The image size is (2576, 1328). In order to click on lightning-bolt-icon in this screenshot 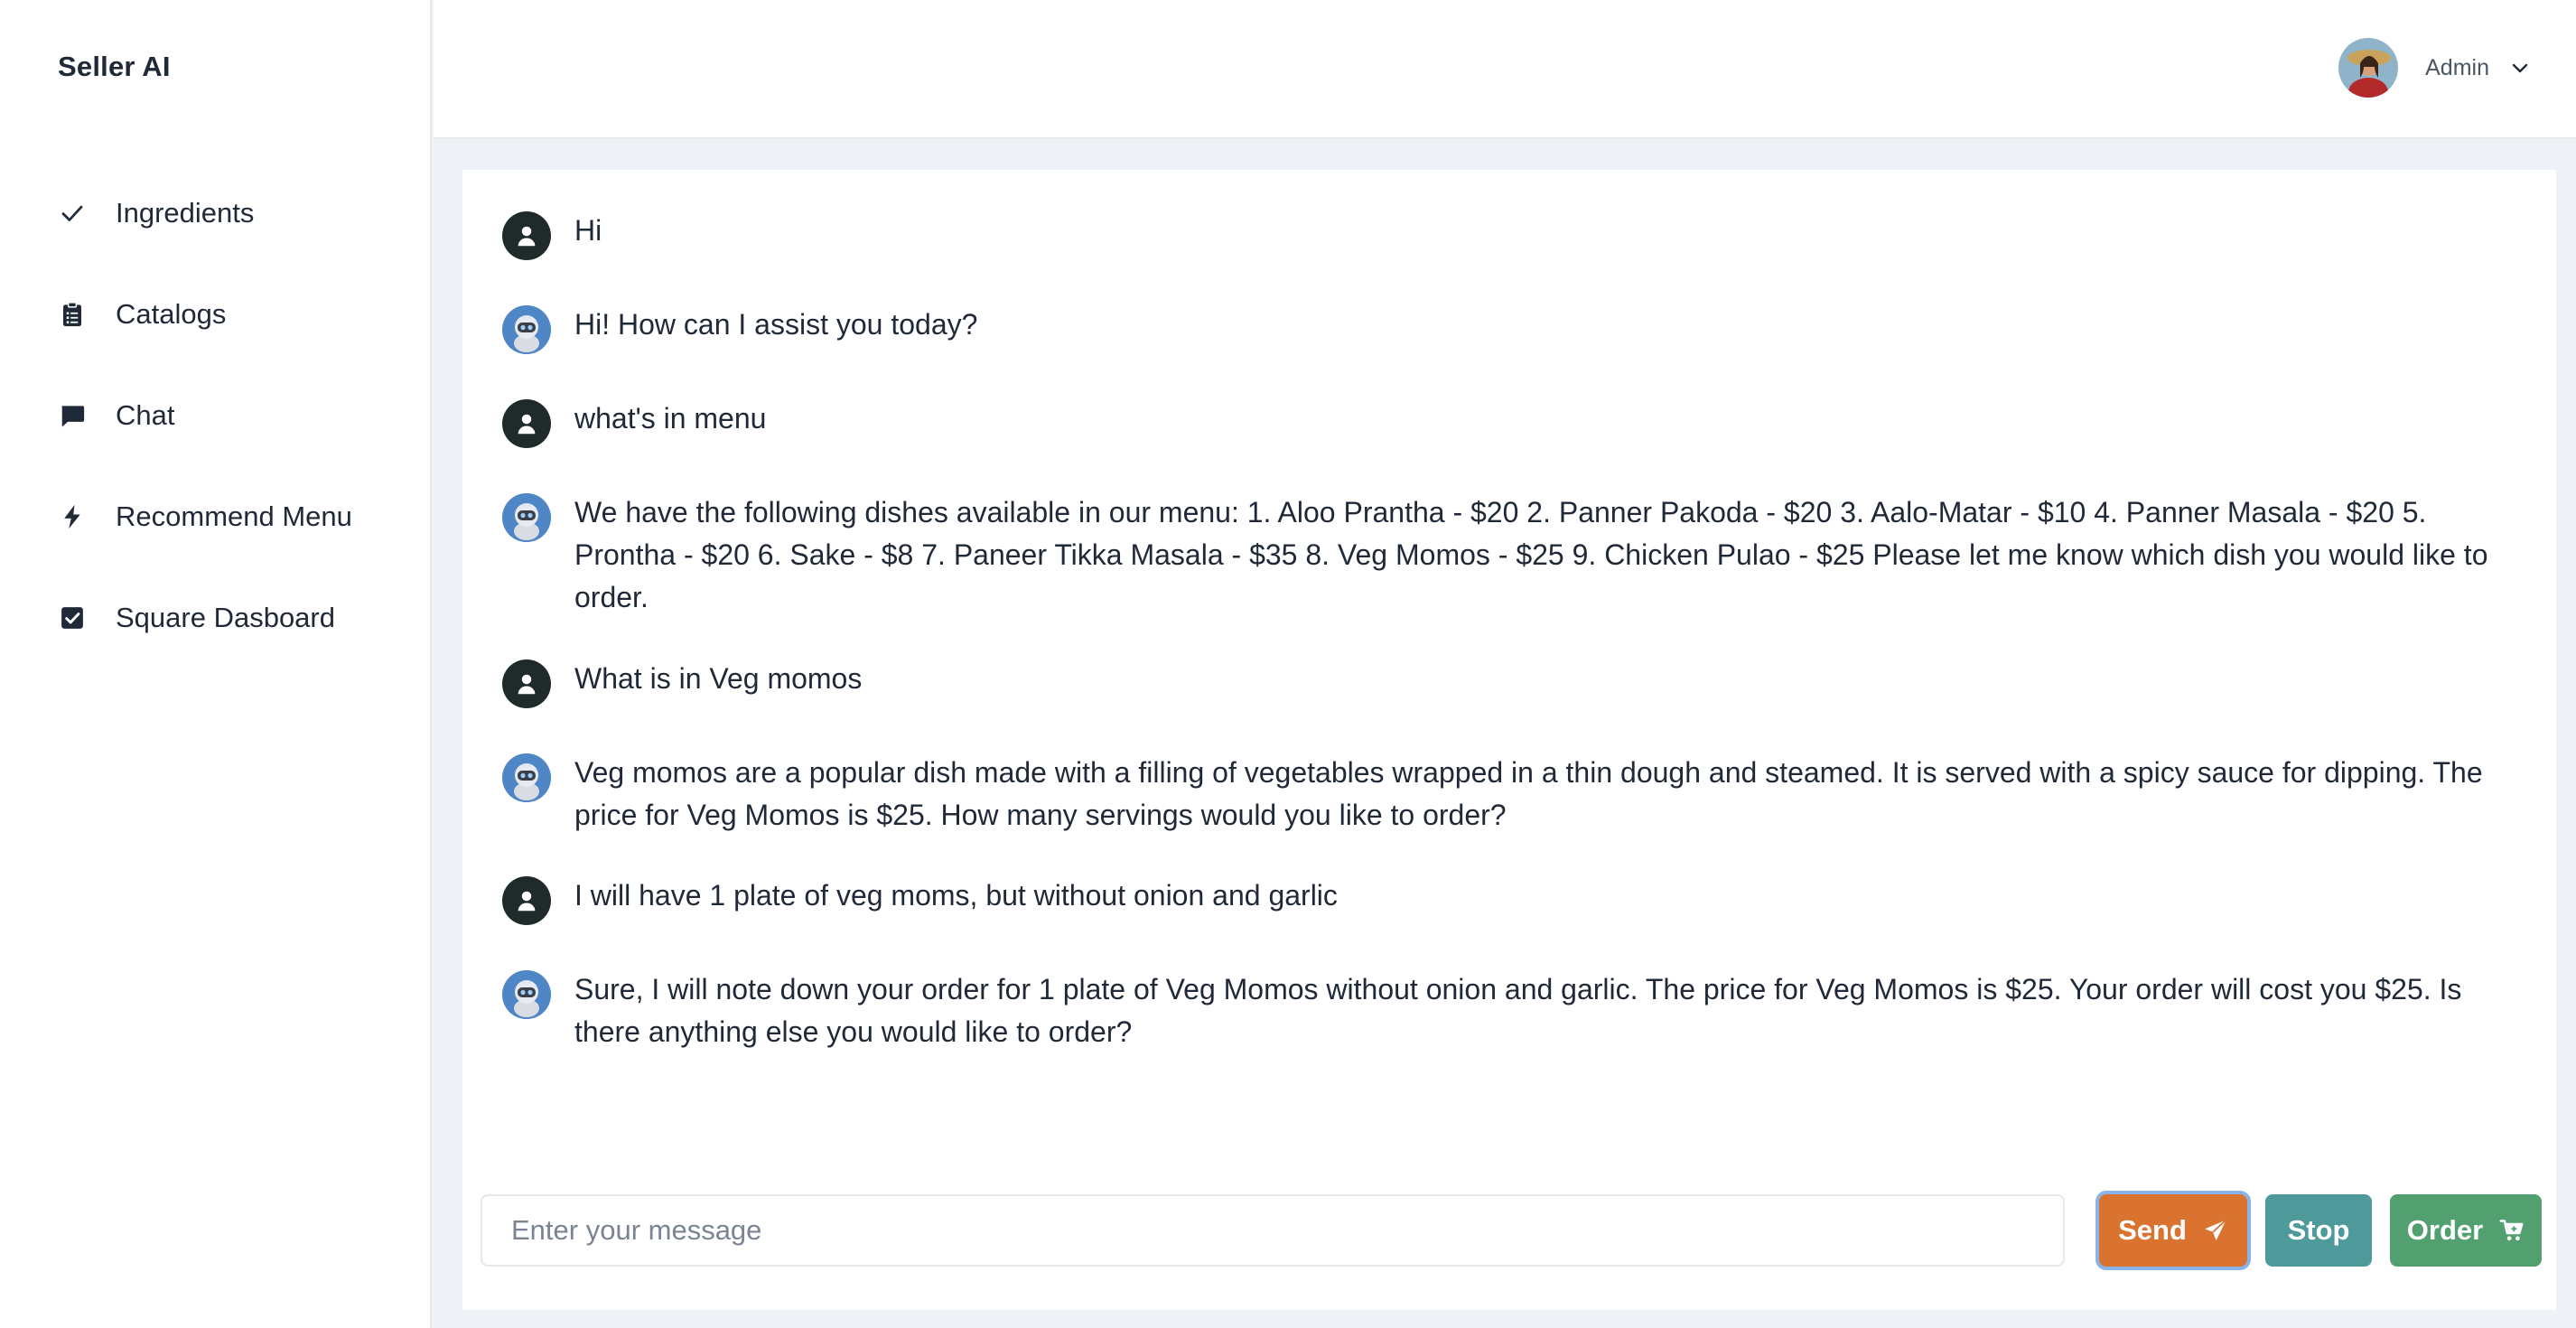, I will do `click(73, 516)`.